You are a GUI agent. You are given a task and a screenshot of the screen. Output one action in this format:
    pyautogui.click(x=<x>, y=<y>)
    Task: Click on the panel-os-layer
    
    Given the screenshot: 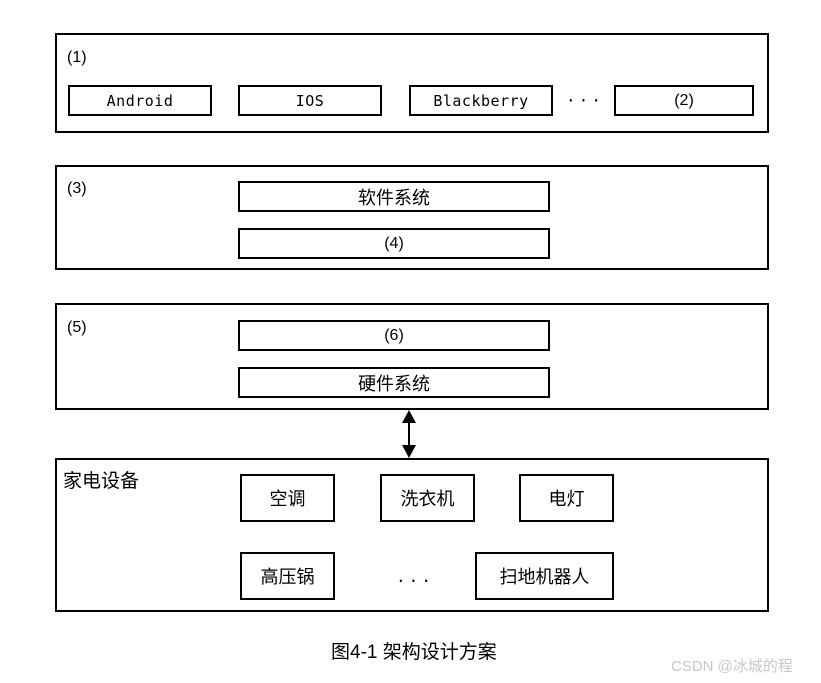 What is the action you would take?
    pyautogui.click(x=412, y=83)
    